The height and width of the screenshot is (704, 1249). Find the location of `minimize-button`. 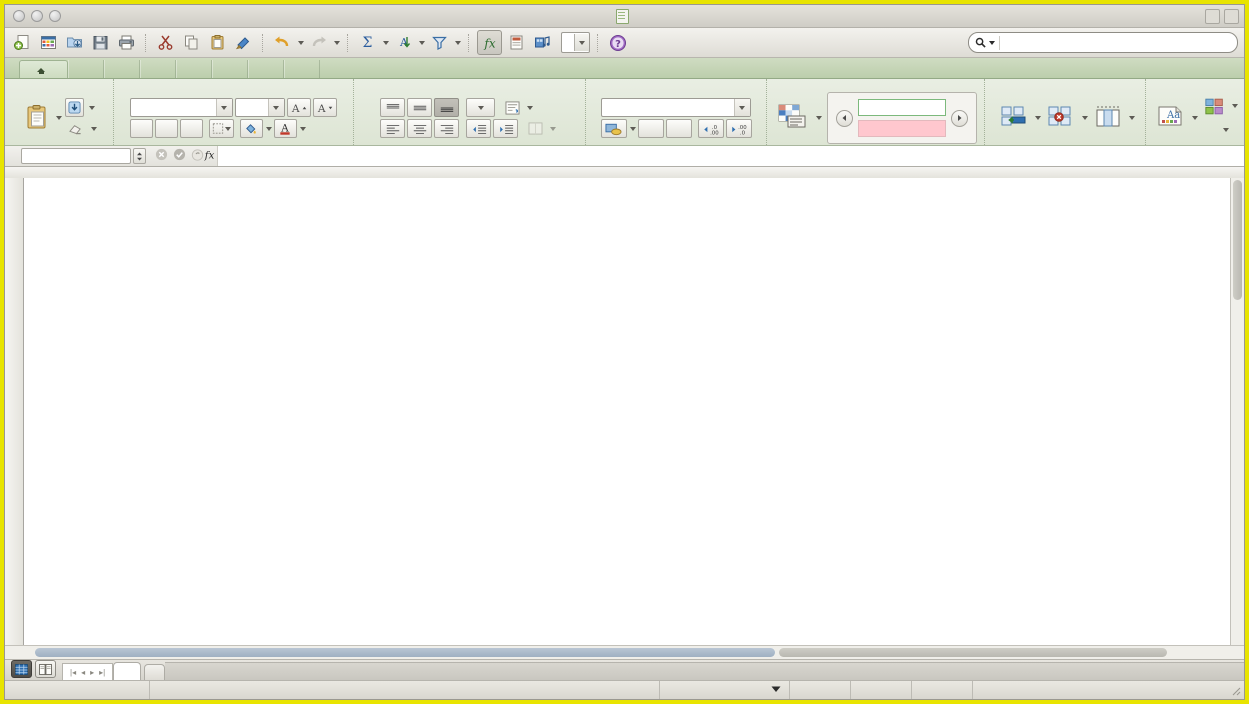

minimize-button is located at coordinates (37, 16).